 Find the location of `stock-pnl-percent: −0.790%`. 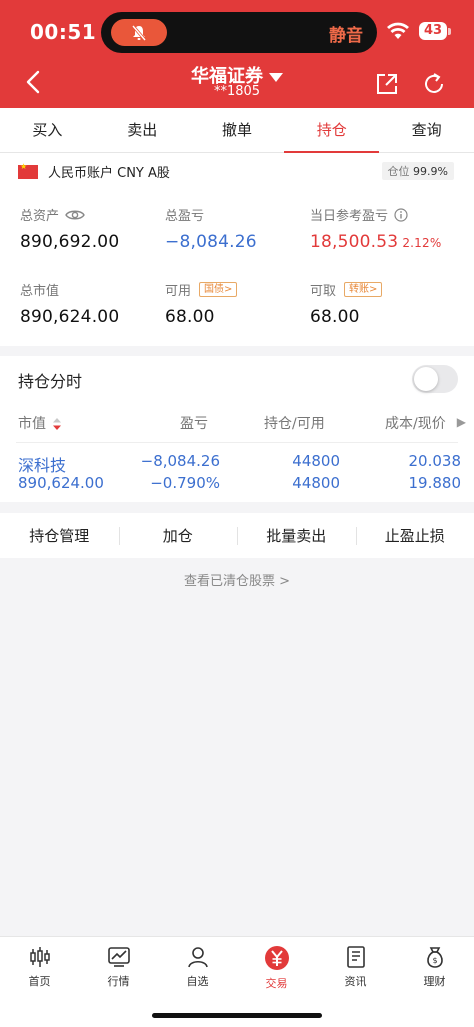

stock-pnl-percent: −0.790% is located at coordinates (185, 483).